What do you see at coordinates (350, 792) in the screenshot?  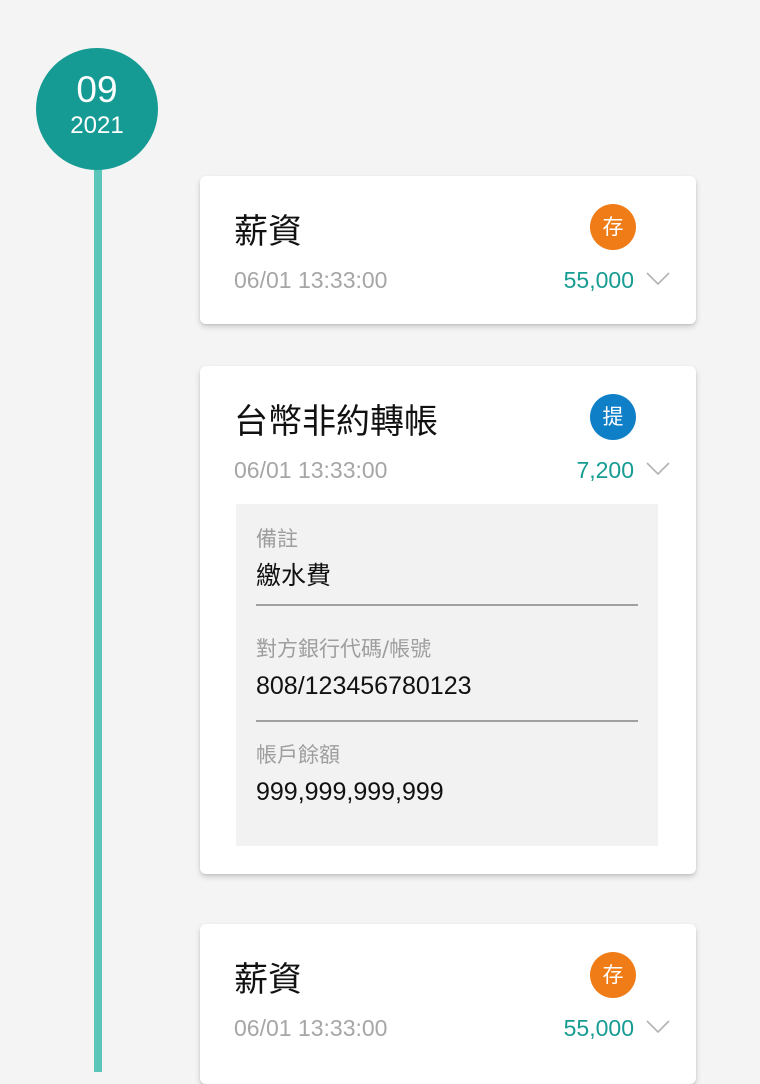 I see `detail-value: 999,999,999,999` at bounding box center [350, 792].